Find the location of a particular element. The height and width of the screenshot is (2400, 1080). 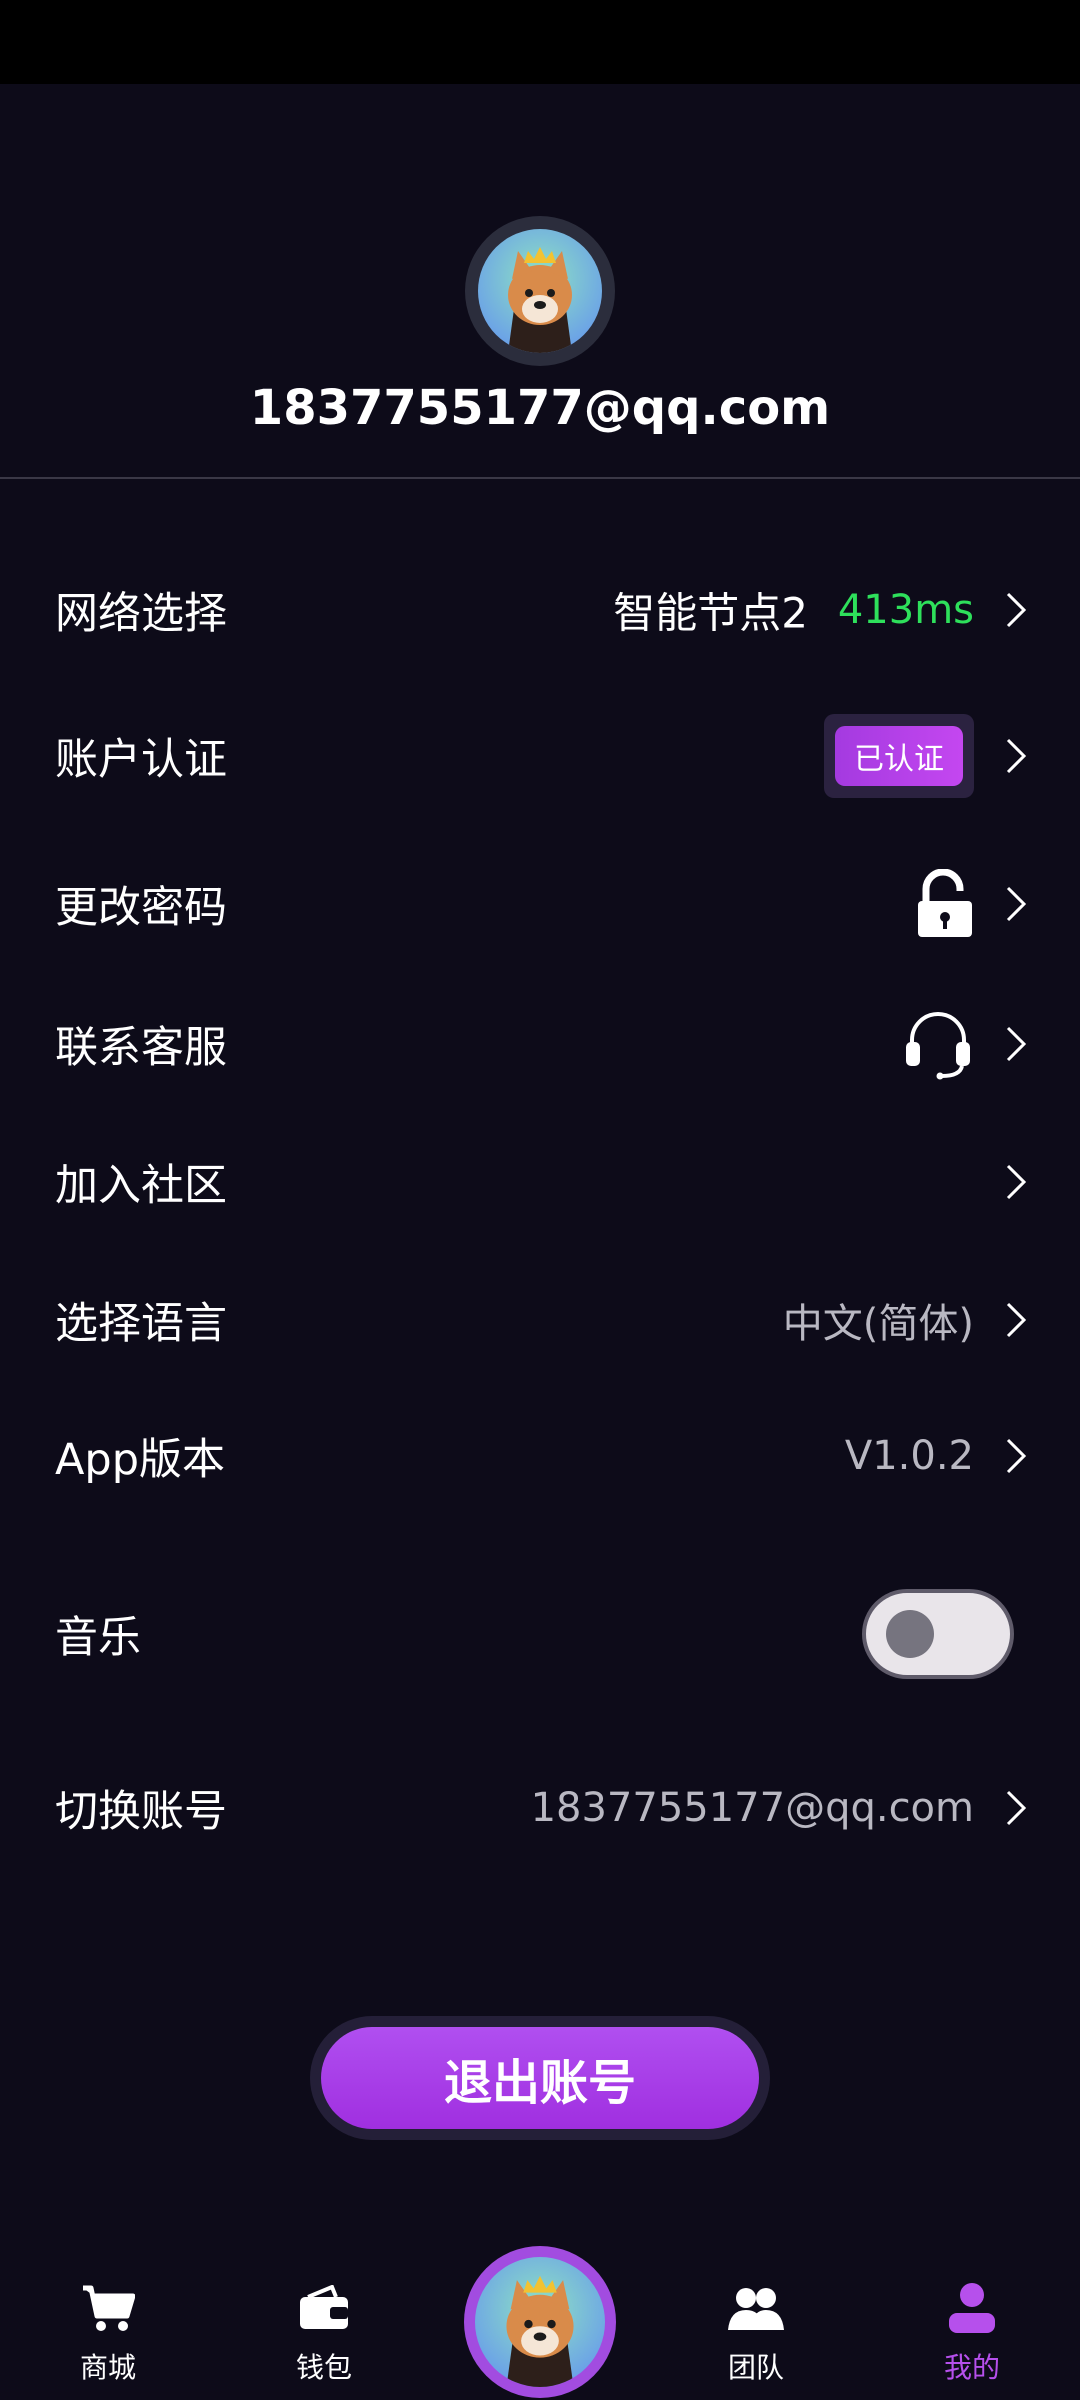

row-label: App版本 is located at coordinates (140, 1460).